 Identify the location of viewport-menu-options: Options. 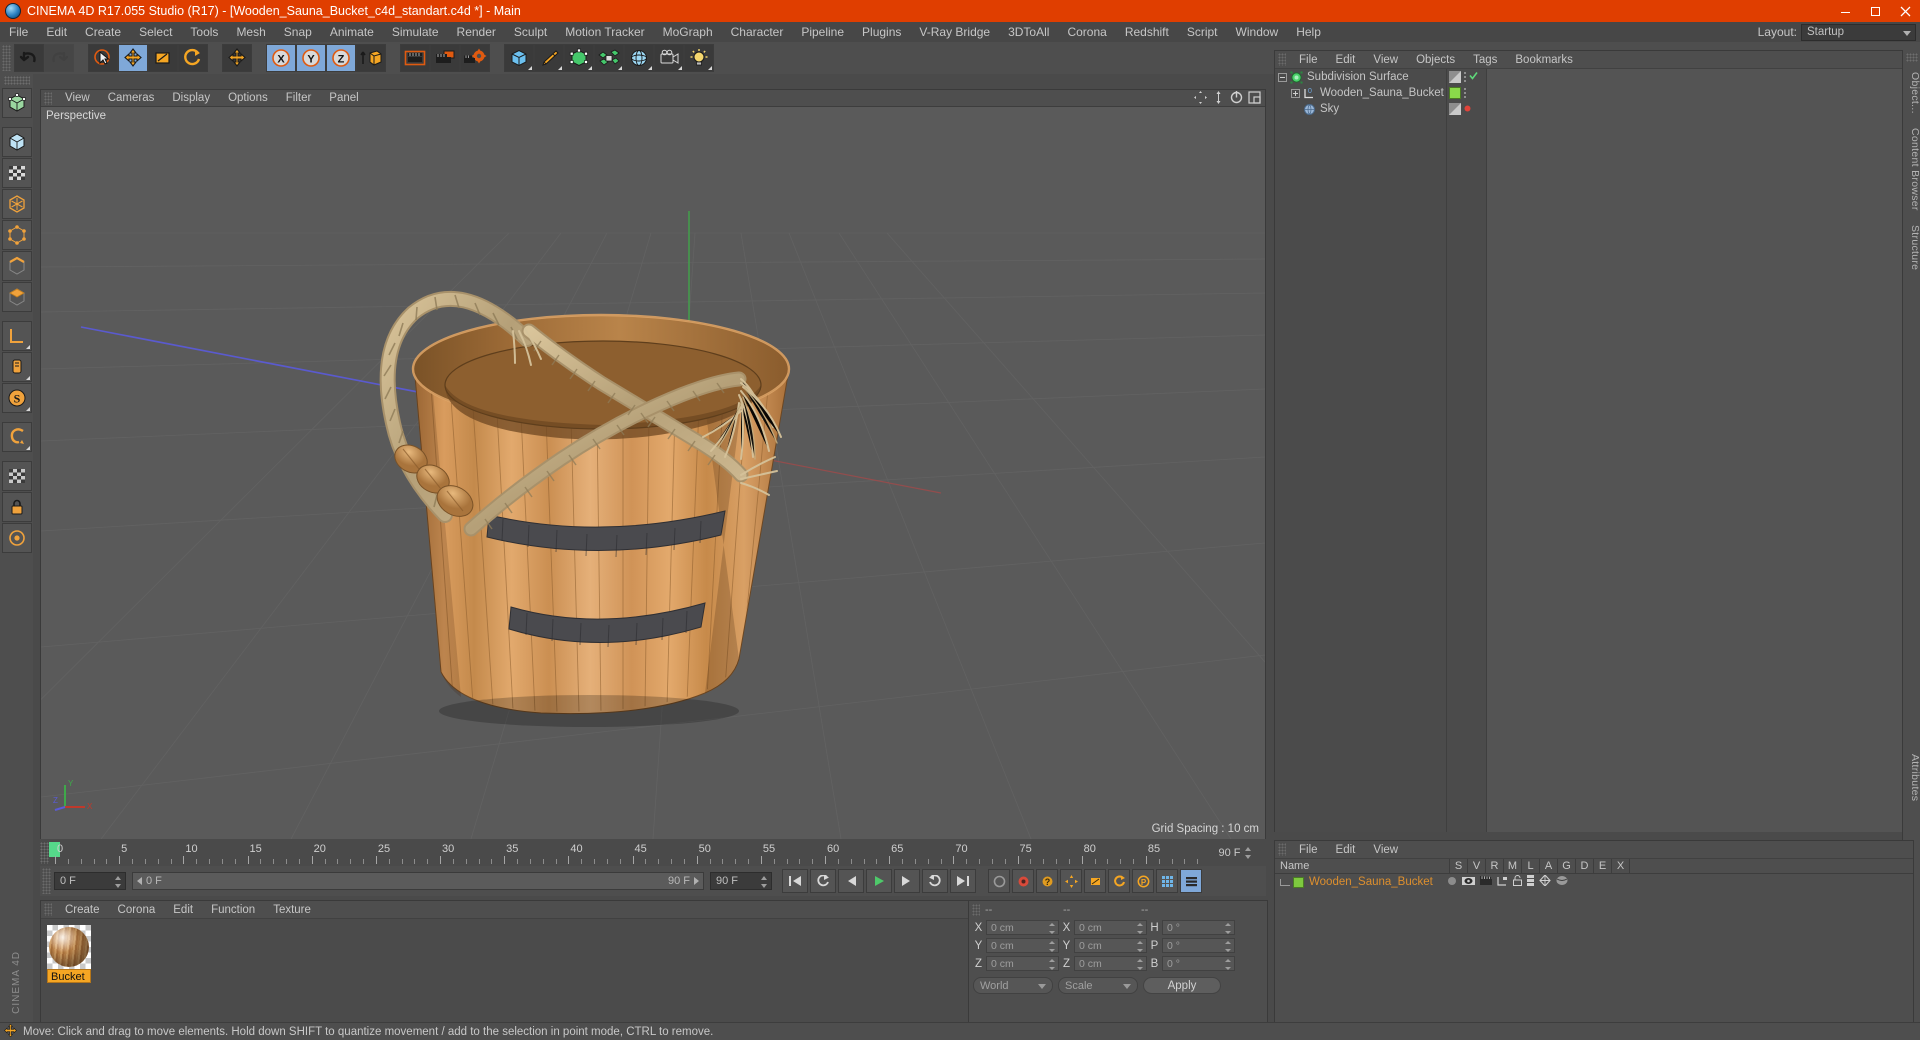
(248, 98).